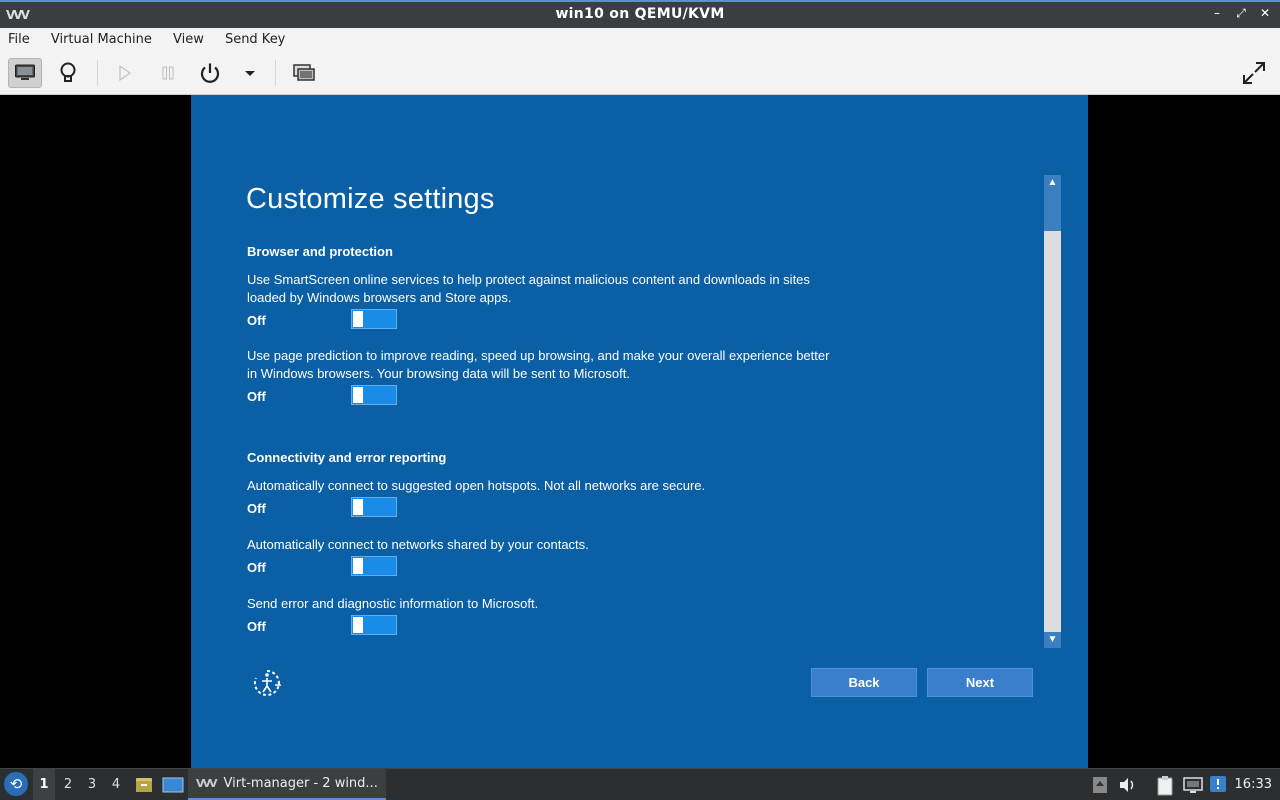 Image resolution: width=1280 pixels, height=800 pixels. What do you see at coordinates (347, 457) in the screenshot?
I see `section-title-connectivity: Connectivity and error reporting` at bounding box center [347, 457].